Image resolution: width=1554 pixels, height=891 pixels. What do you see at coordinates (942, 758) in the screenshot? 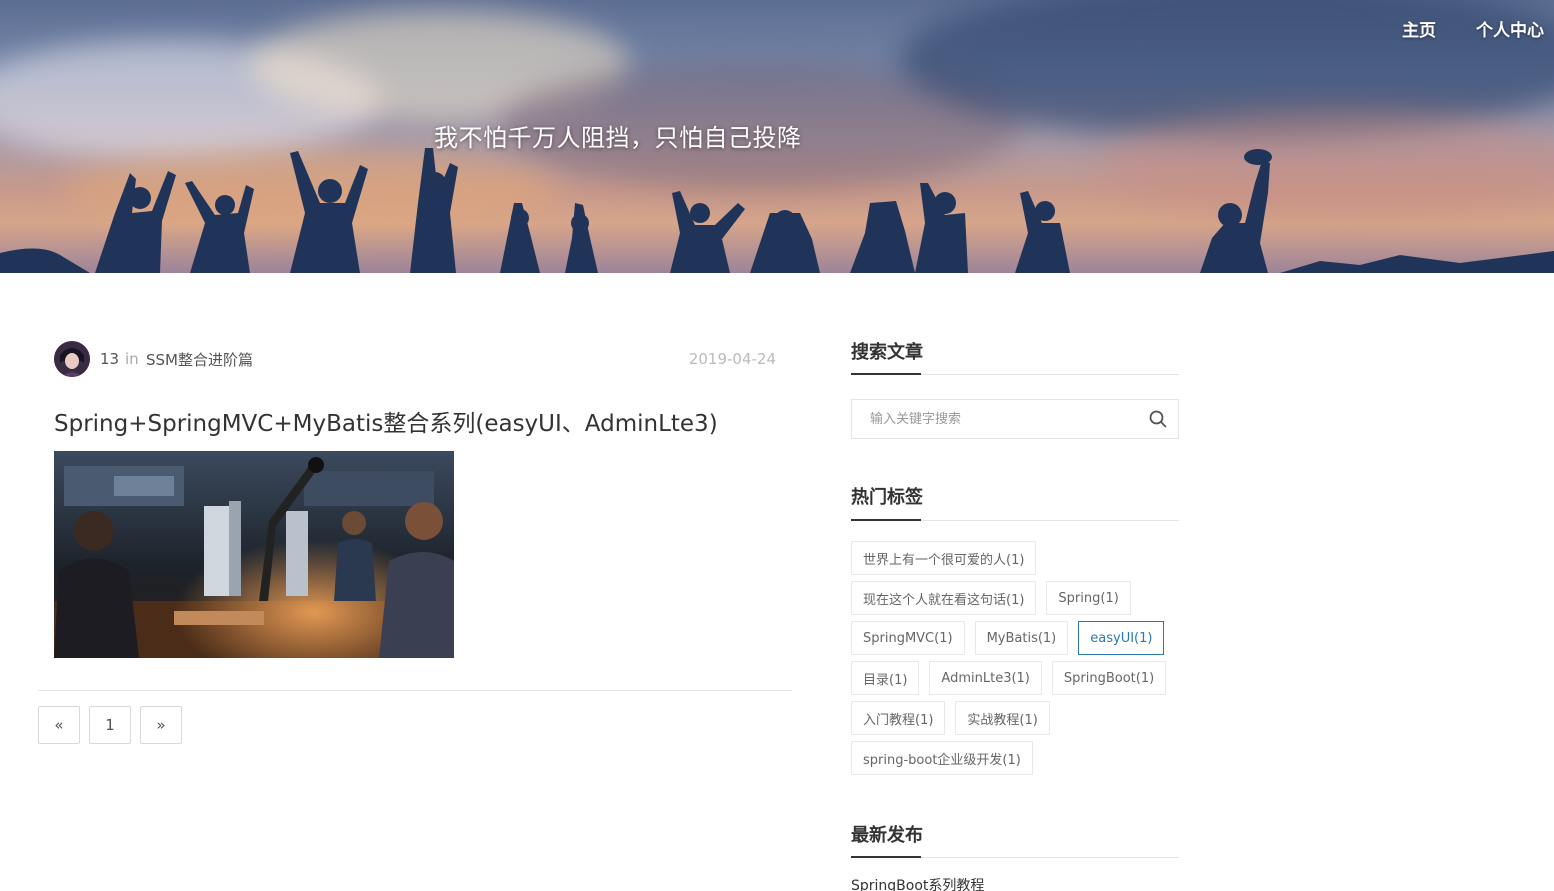
I see `tag-item: spring-boot企业级开发(1)` at bounding box center [942, 758].